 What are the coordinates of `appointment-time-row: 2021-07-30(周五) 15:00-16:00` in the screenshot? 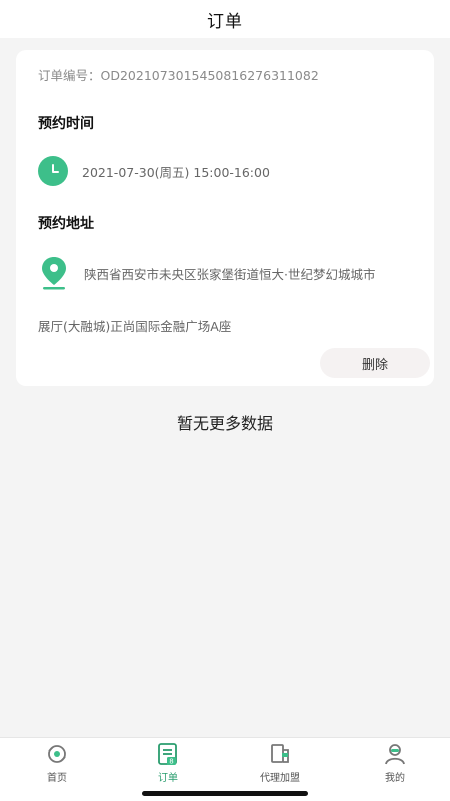 It's located at (154, 171).